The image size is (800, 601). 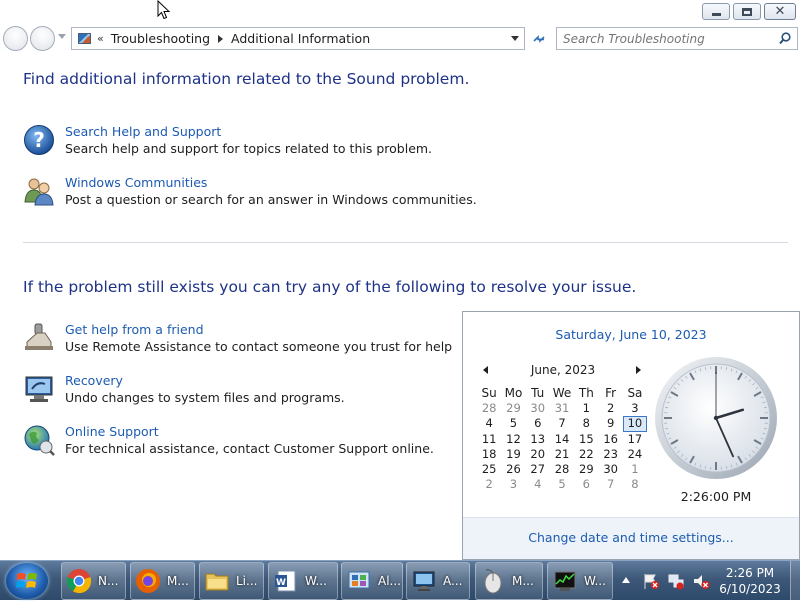 I want to click on calendar-day: 20, so click(x=538, y=454).